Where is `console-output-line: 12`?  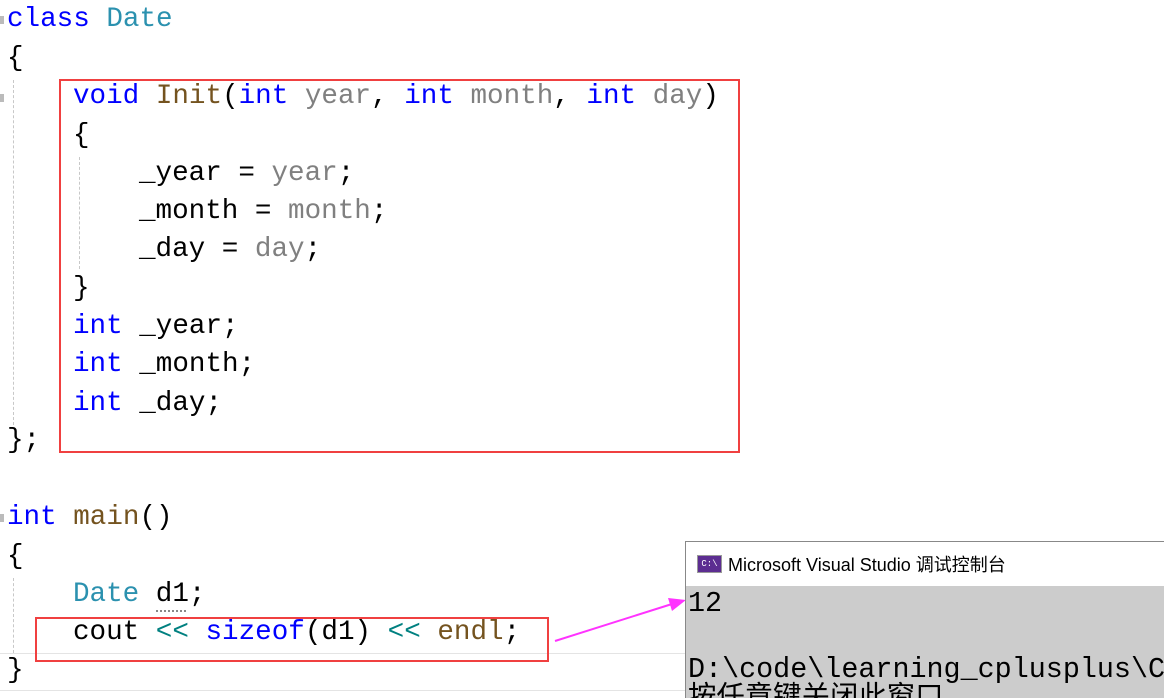 console-output-line: 12 is located at coordinates (705, 603).